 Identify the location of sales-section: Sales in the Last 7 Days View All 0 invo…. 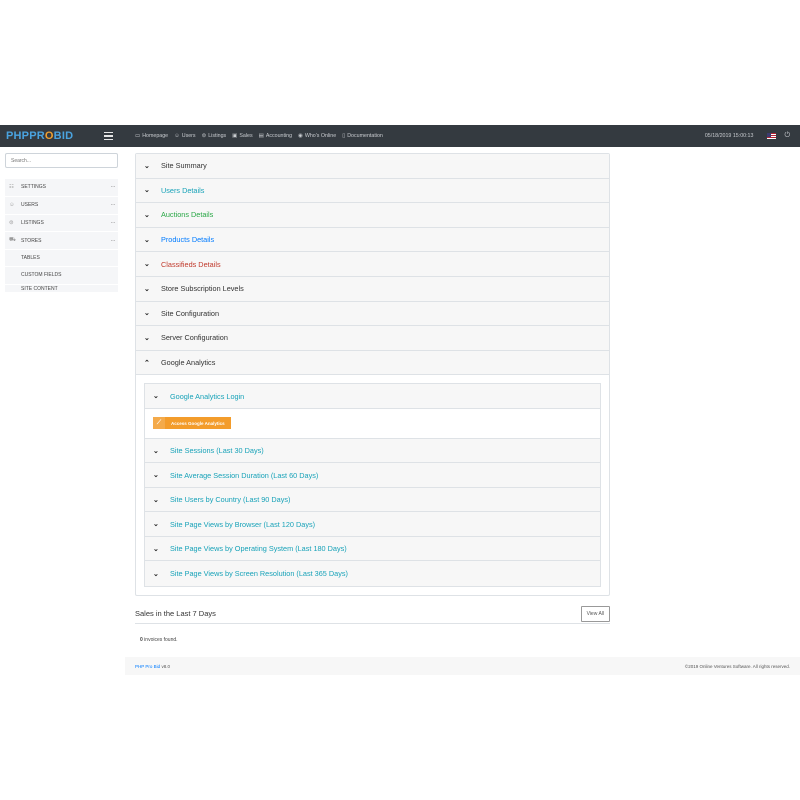
(372, 623).